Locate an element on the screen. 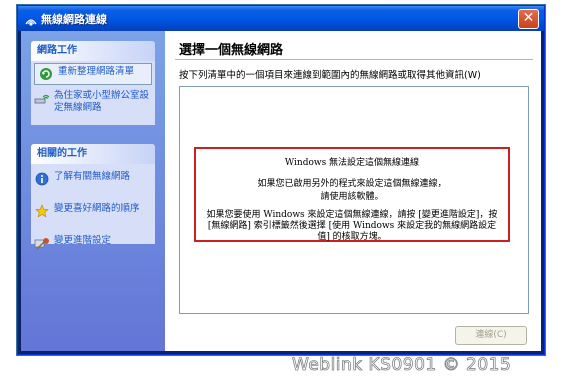 Image resolution: width=572 pixels, height=385 pixels. related-tasks-panel: 相關的工作 了解有關無線網路 變更喜好網路的順序 變更進階設定 is located at coordinates (93, 197).